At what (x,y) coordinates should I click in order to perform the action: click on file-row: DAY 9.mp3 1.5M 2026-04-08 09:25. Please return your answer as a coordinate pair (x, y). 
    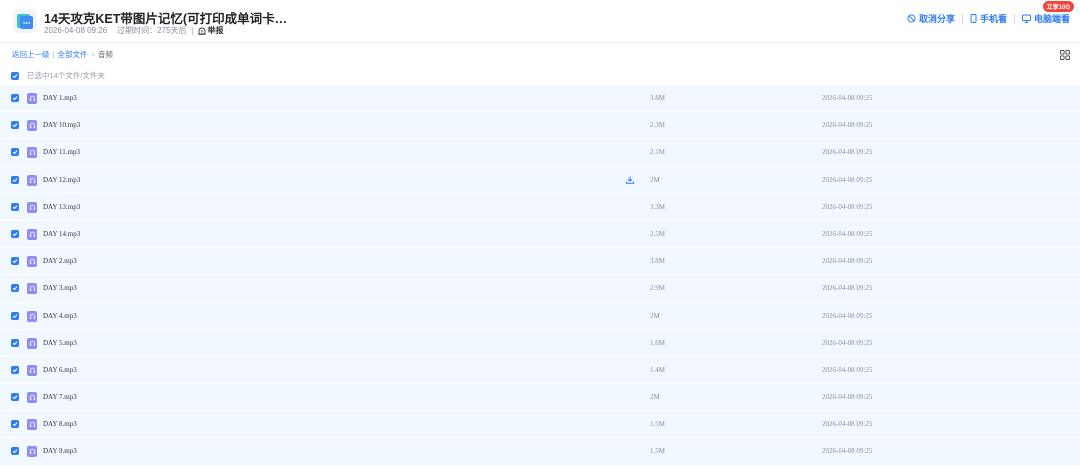
    Looking at the image, I should click on (540, 451).